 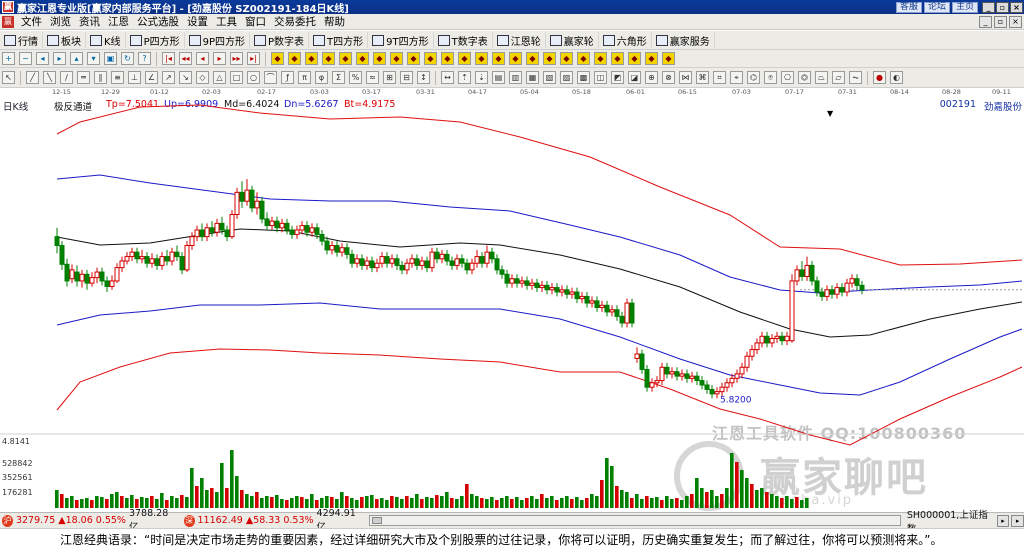 I want to click on line-tool-icon: ⊕, so click(x=651, y=77).